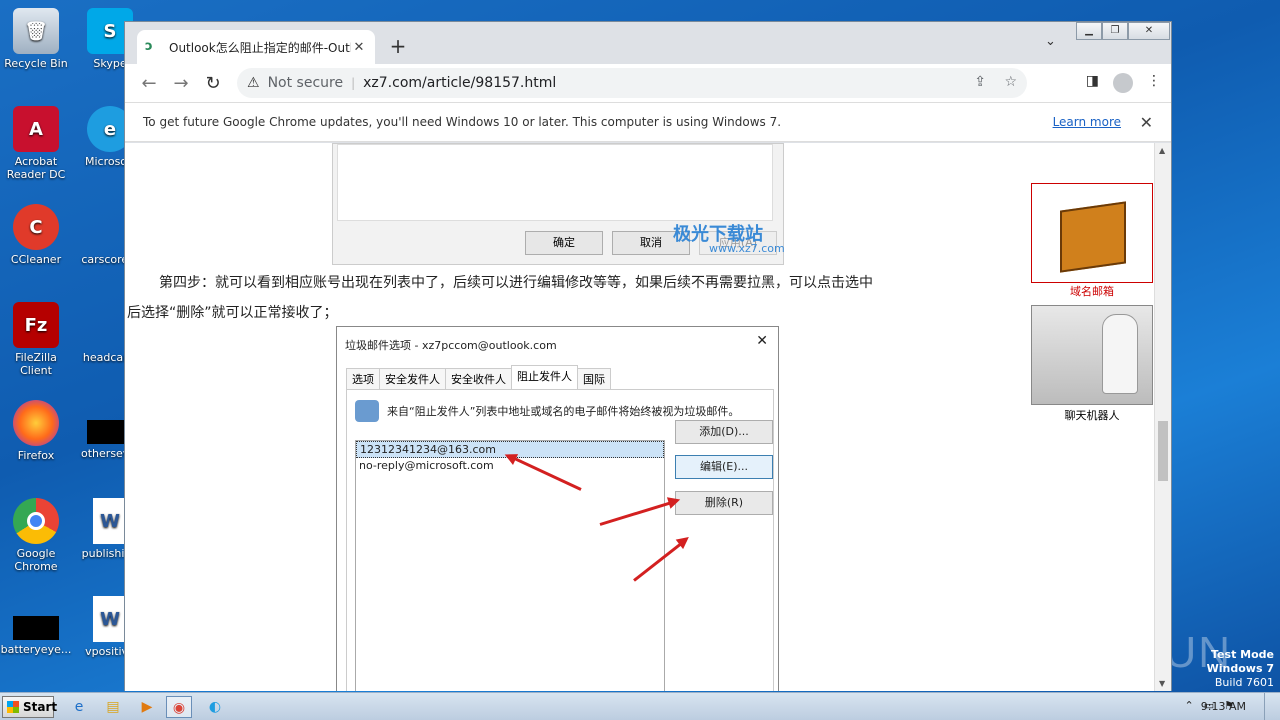  I want to click on tab-strip: ↄ Outlook怎么阻止指定的邮件-Outlook ✕ + ⌄ ▁ ❐ ✕, so click(648, 43).